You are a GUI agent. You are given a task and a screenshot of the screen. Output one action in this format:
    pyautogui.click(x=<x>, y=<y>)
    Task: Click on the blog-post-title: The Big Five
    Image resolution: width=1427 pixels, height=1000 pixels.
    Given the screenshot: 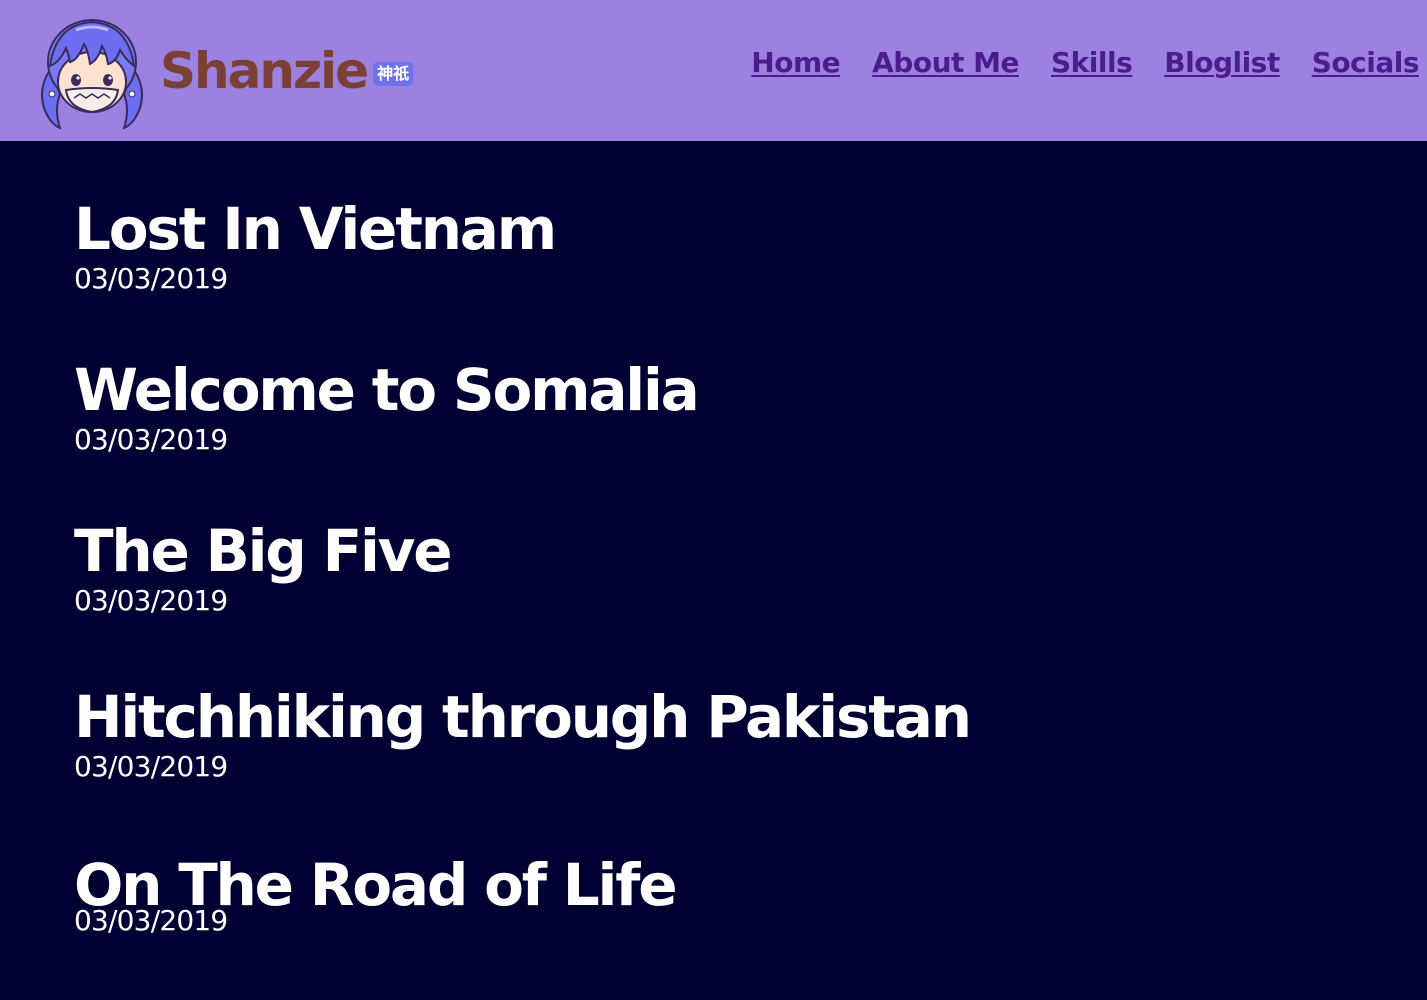 What is the action you would take?
    pyautogui.click(x=263, y=551)
    